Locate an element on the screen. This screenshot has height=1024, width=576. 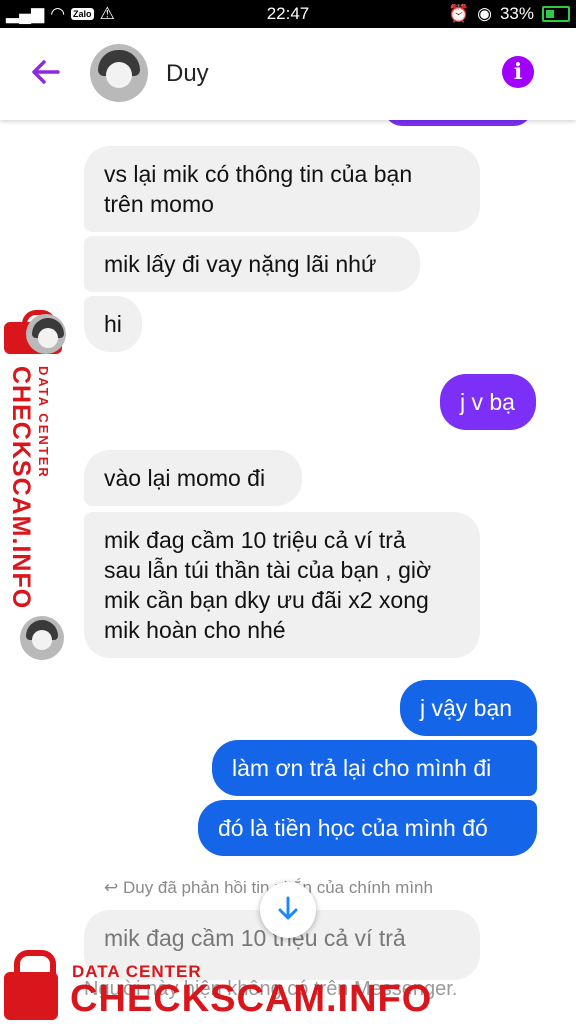
battery-percent: 33% is located at coordinates (516, 13).